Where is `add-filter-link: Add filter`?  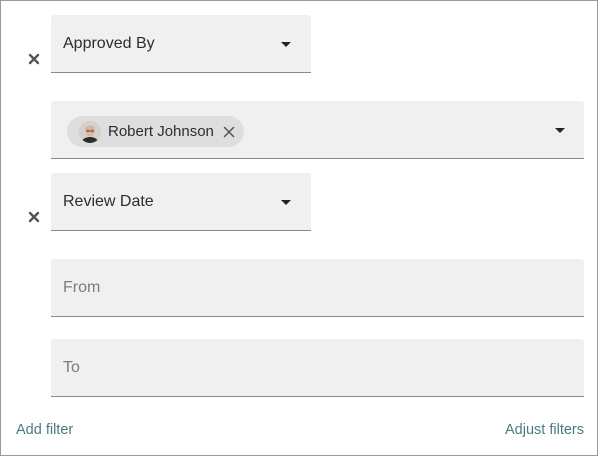 add-filter-link: Add filter is located at coordinates (44, 430).